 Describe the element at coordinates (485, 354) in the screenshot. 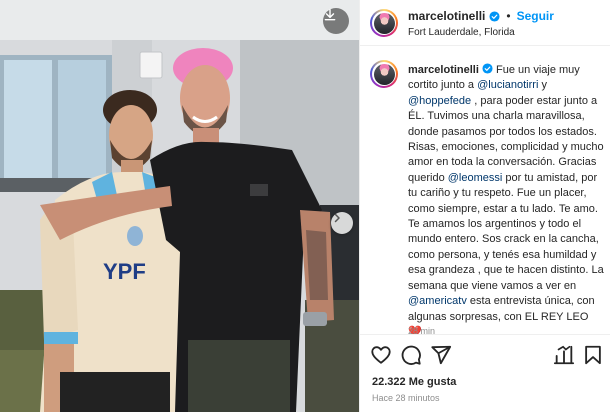

I see `post-actions` at that location.